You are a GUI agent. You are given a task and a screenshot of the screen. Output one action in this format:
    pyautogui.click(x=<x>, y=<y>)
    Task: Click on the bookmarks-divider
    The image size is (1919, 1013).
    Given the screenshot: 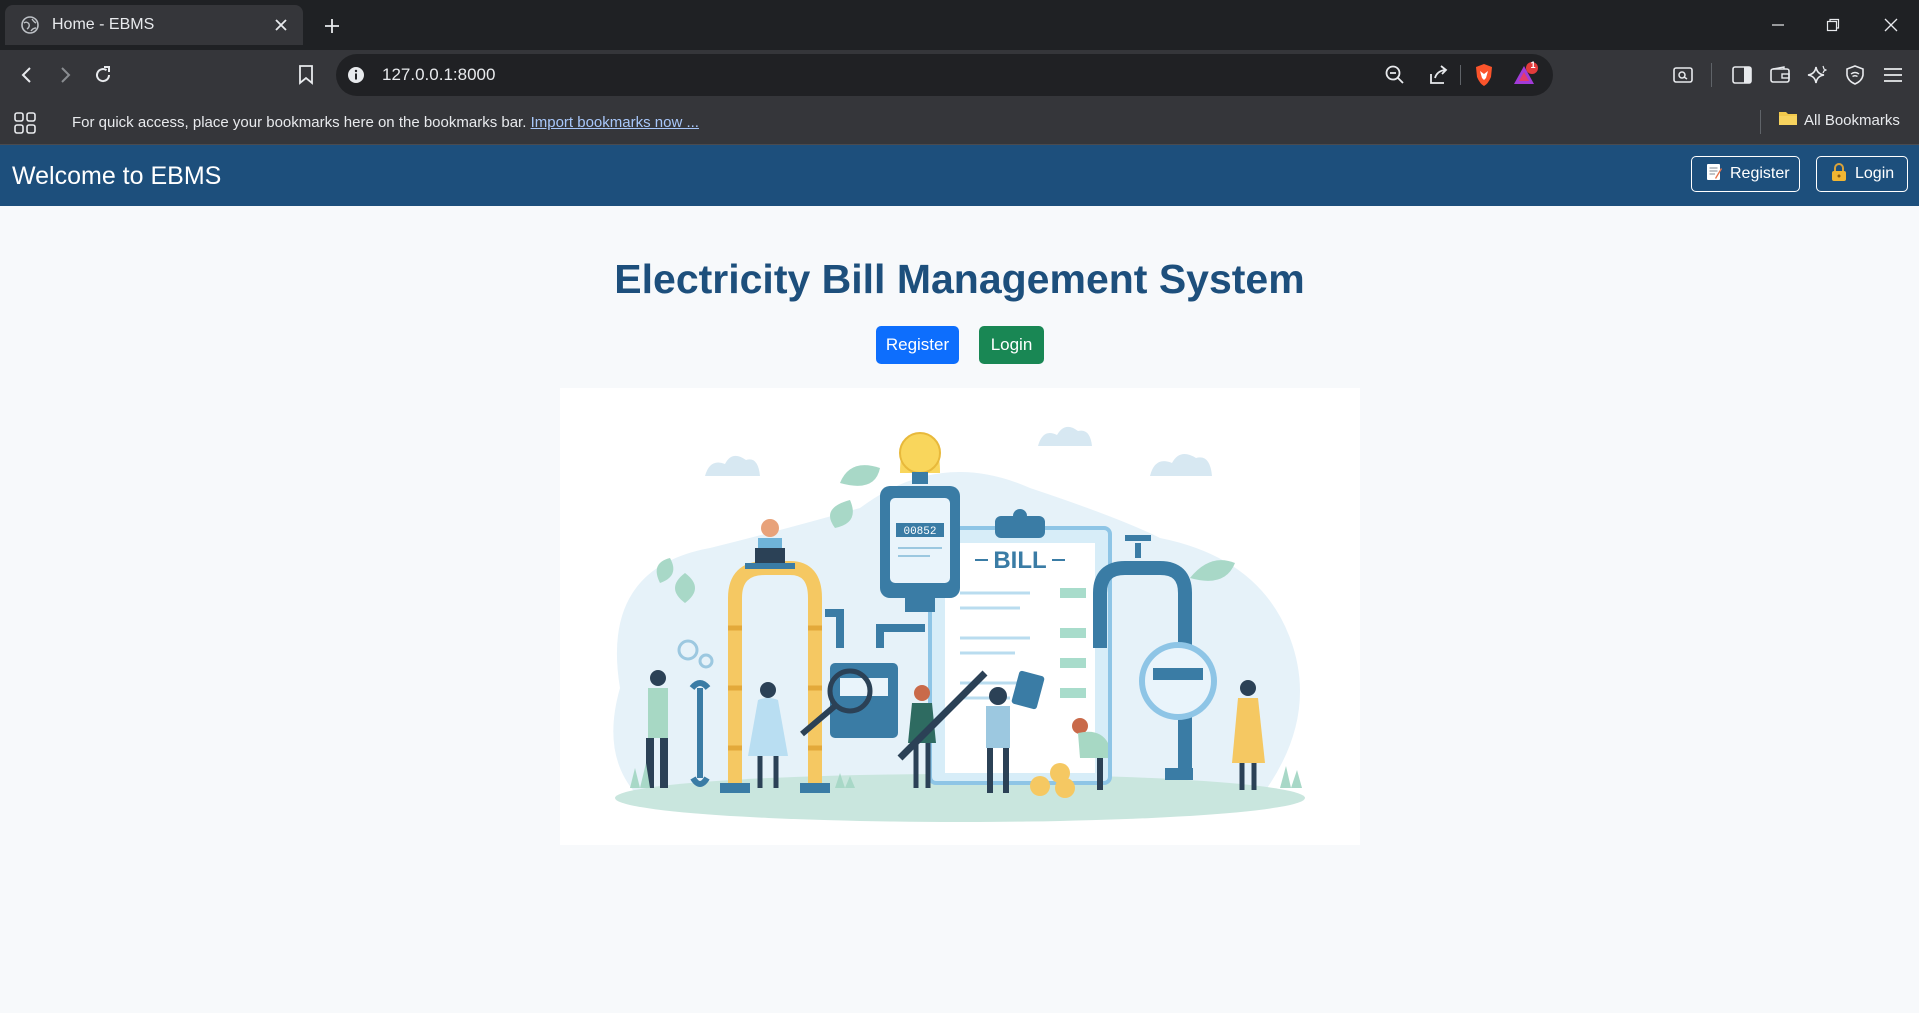 What is the action you would take?
    pyautogui.click(x=1760, y=122)
    